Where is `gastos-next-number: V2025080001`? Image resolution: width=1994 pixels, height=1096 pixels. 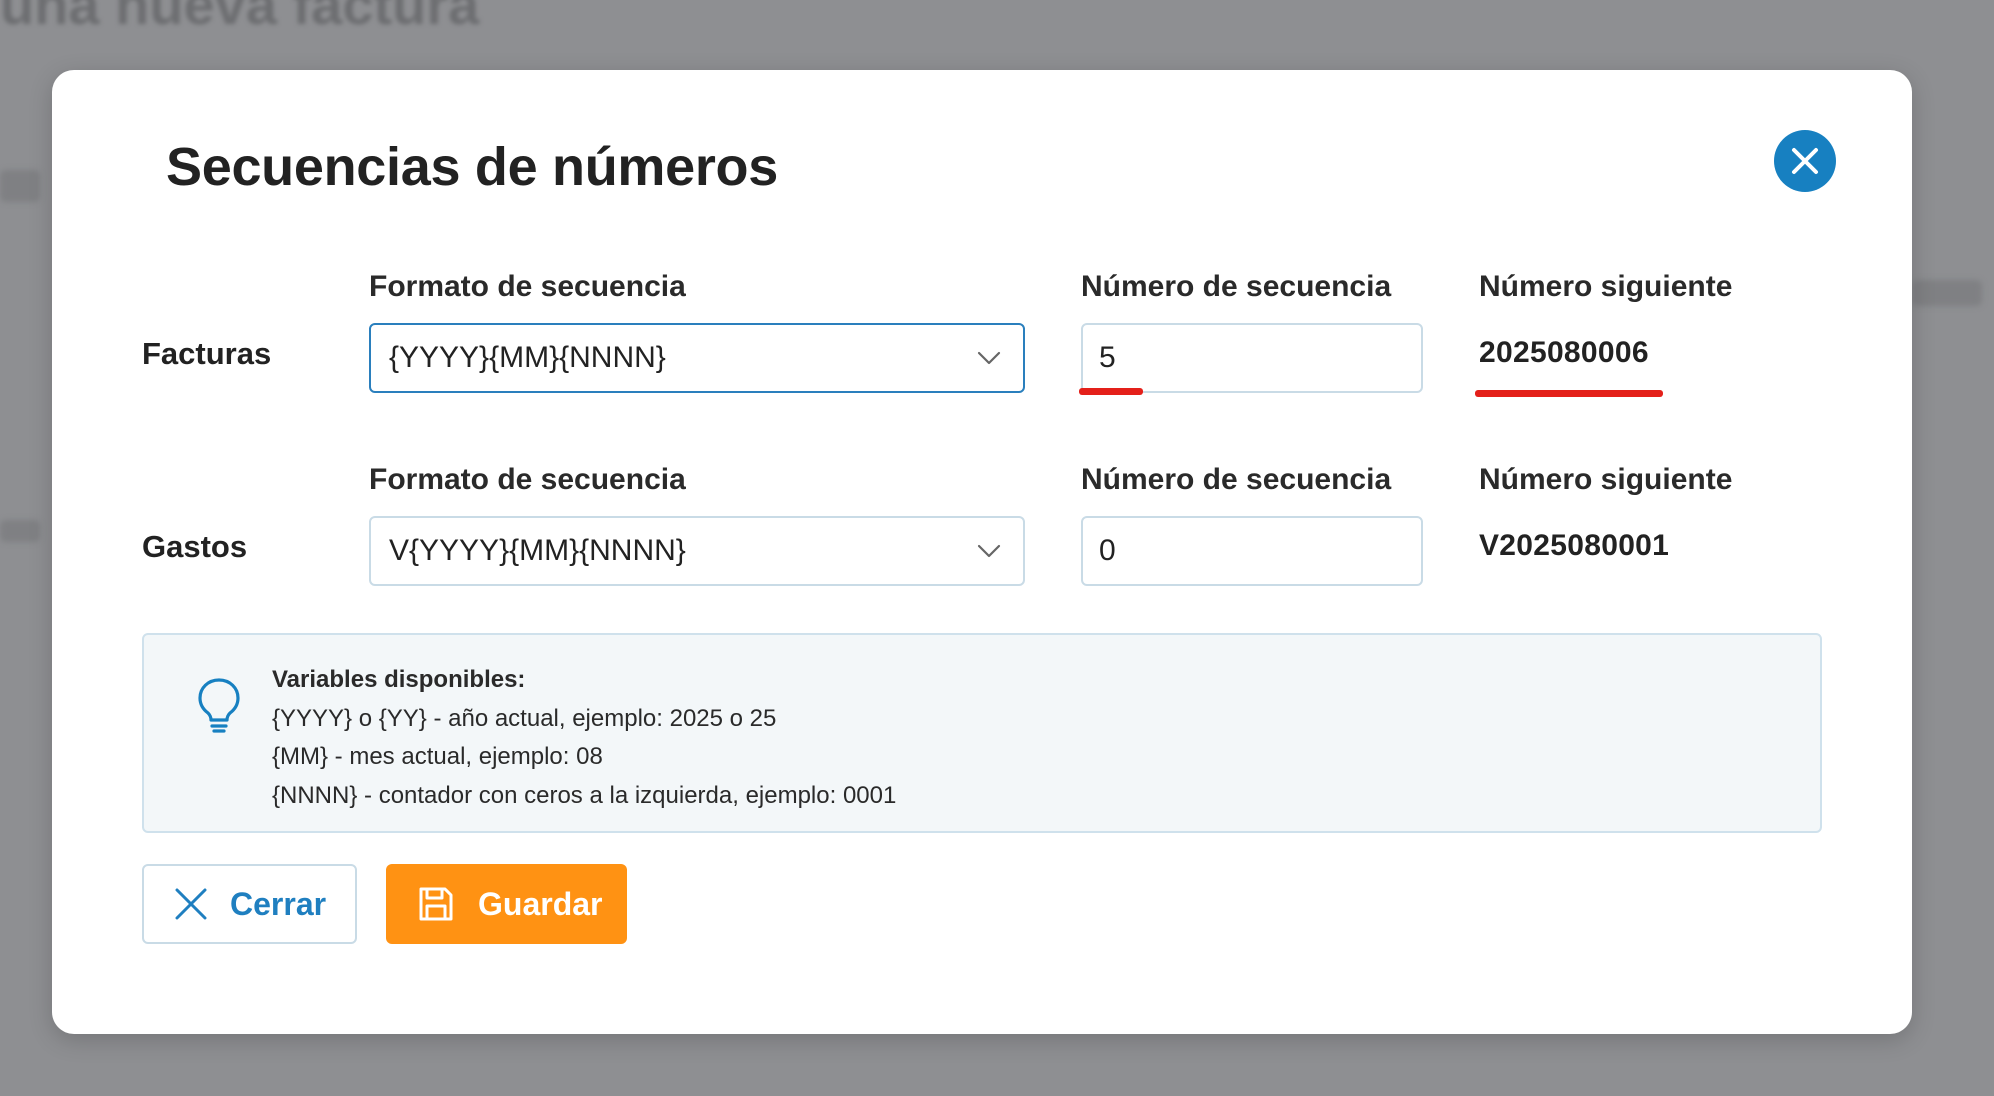 gastos-next-number: V2025080001 is located at coordinates (1574, 545).